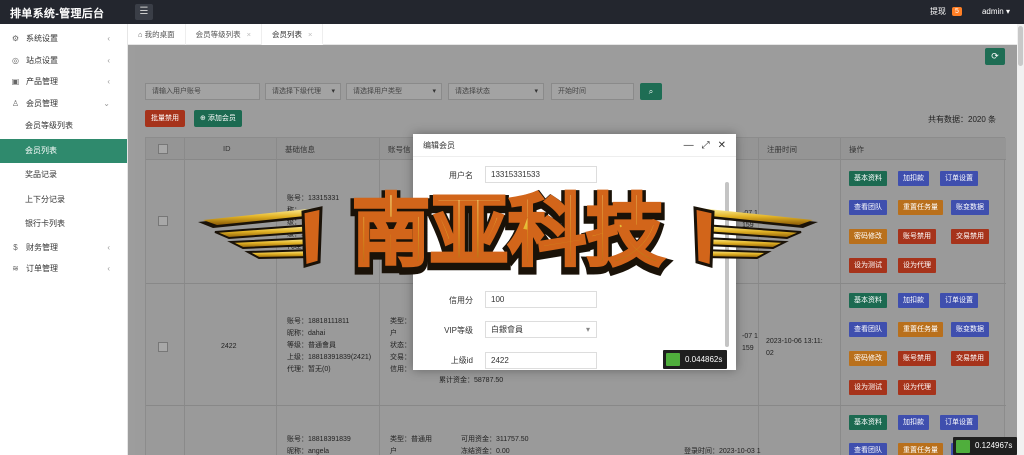 This screenshot has height=455, width=1024. What do you see at coordinates (750, 336) in the screenshot?
I see `time-line: -07 1` at bounding box center [750, 336].